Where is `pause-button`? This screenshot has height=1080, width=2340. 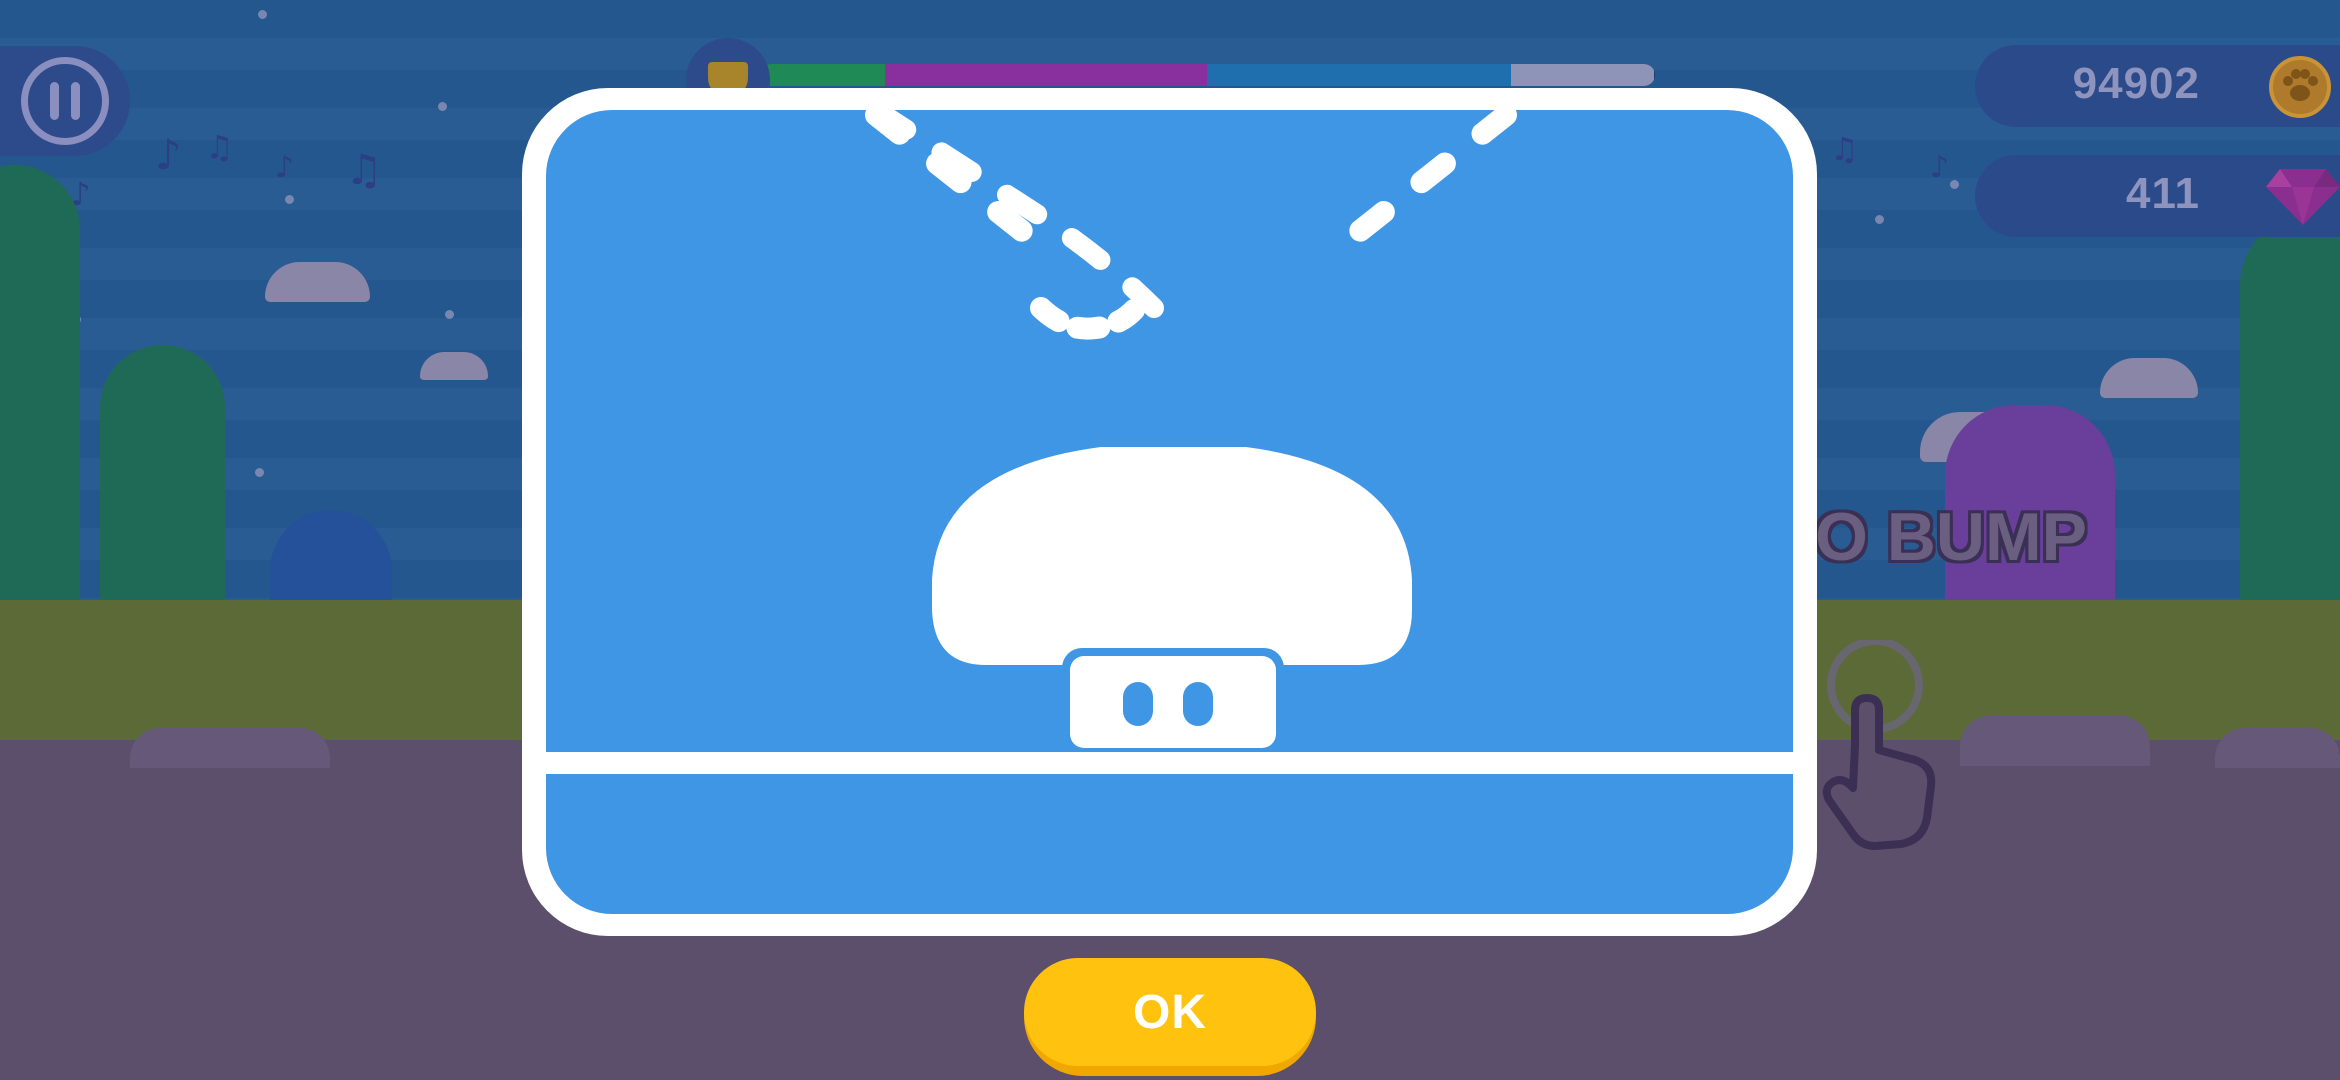
pause-button is located at coordinates (65, 101).